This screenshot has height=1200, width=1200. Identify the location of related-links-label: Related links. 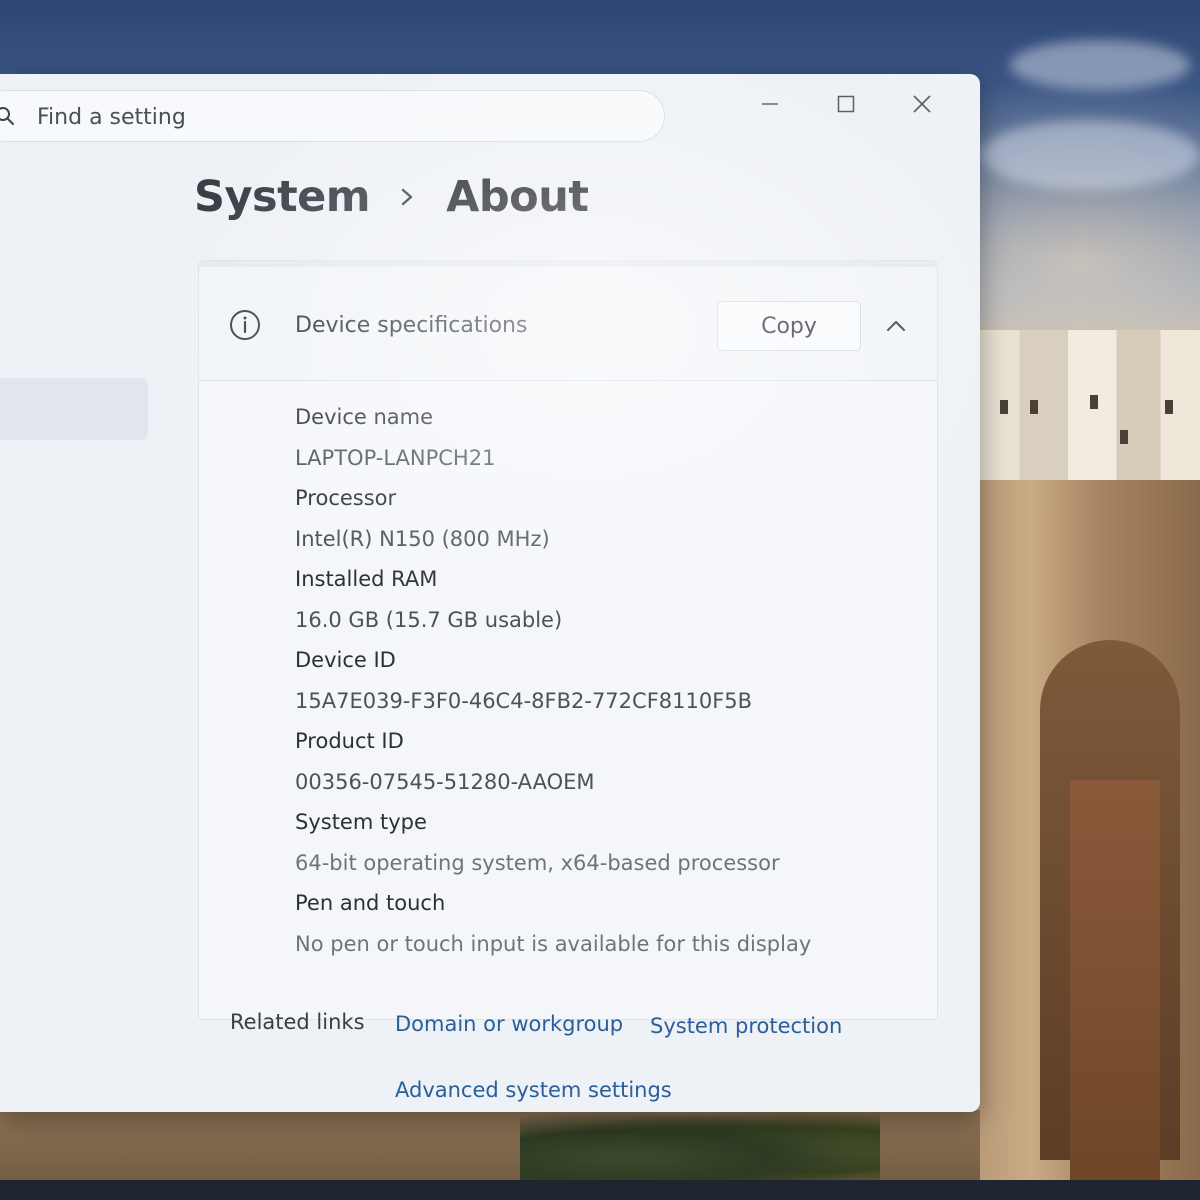
(297, 1022).